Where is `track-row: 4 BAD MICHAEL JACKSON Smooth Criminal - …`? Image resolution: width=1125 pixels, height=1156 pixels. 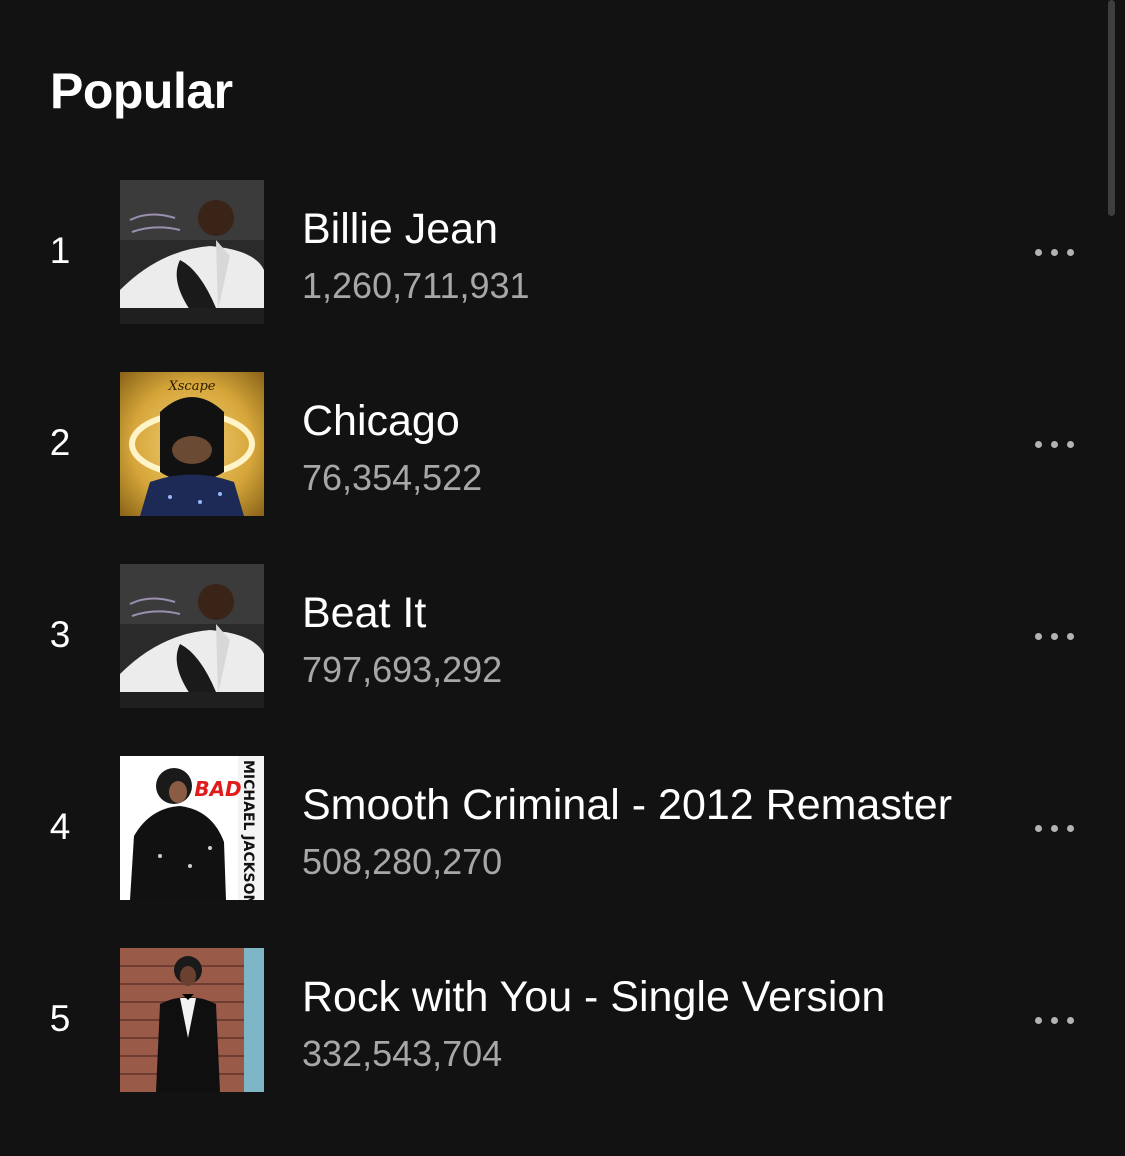 track-row: 4 BAD MICHAEL JACKSON Smooth Criminal - … is located at coordinates (562, 828).